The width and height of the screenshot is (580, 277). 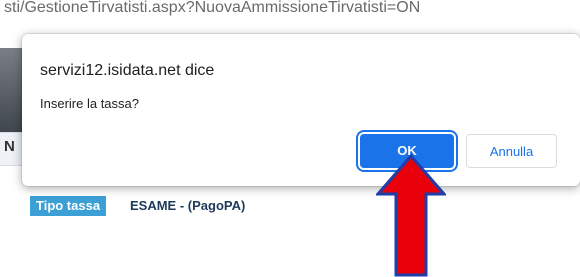 What do you see at coordinates (511, 151) in the screenshot?
I see `cancel-button: Annulla` at bounding box center [511, 151].